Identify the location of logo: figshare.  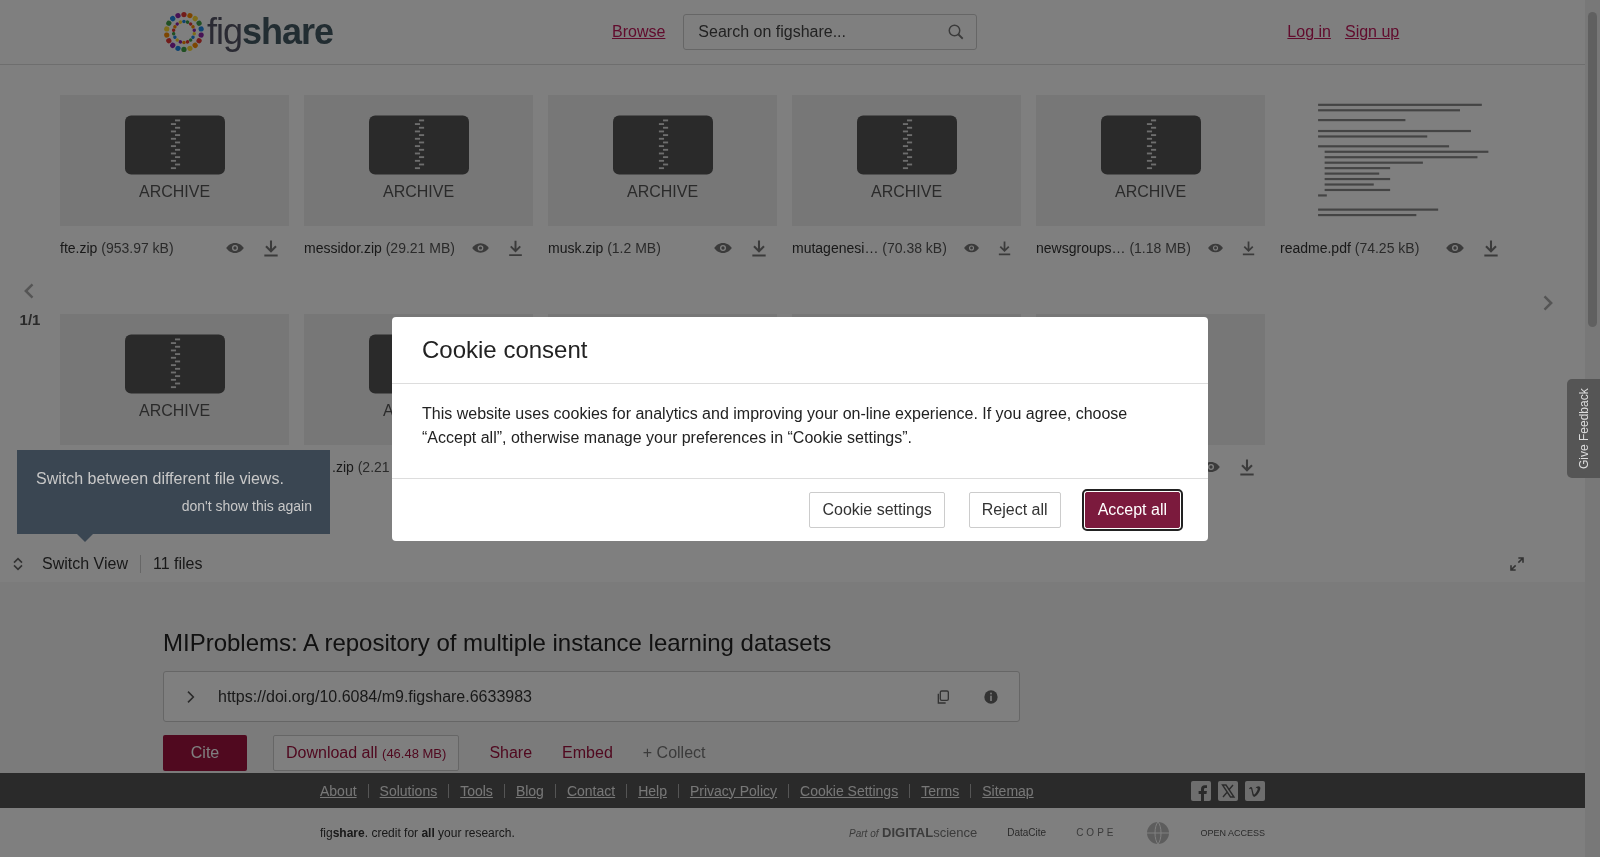
(269, 32).